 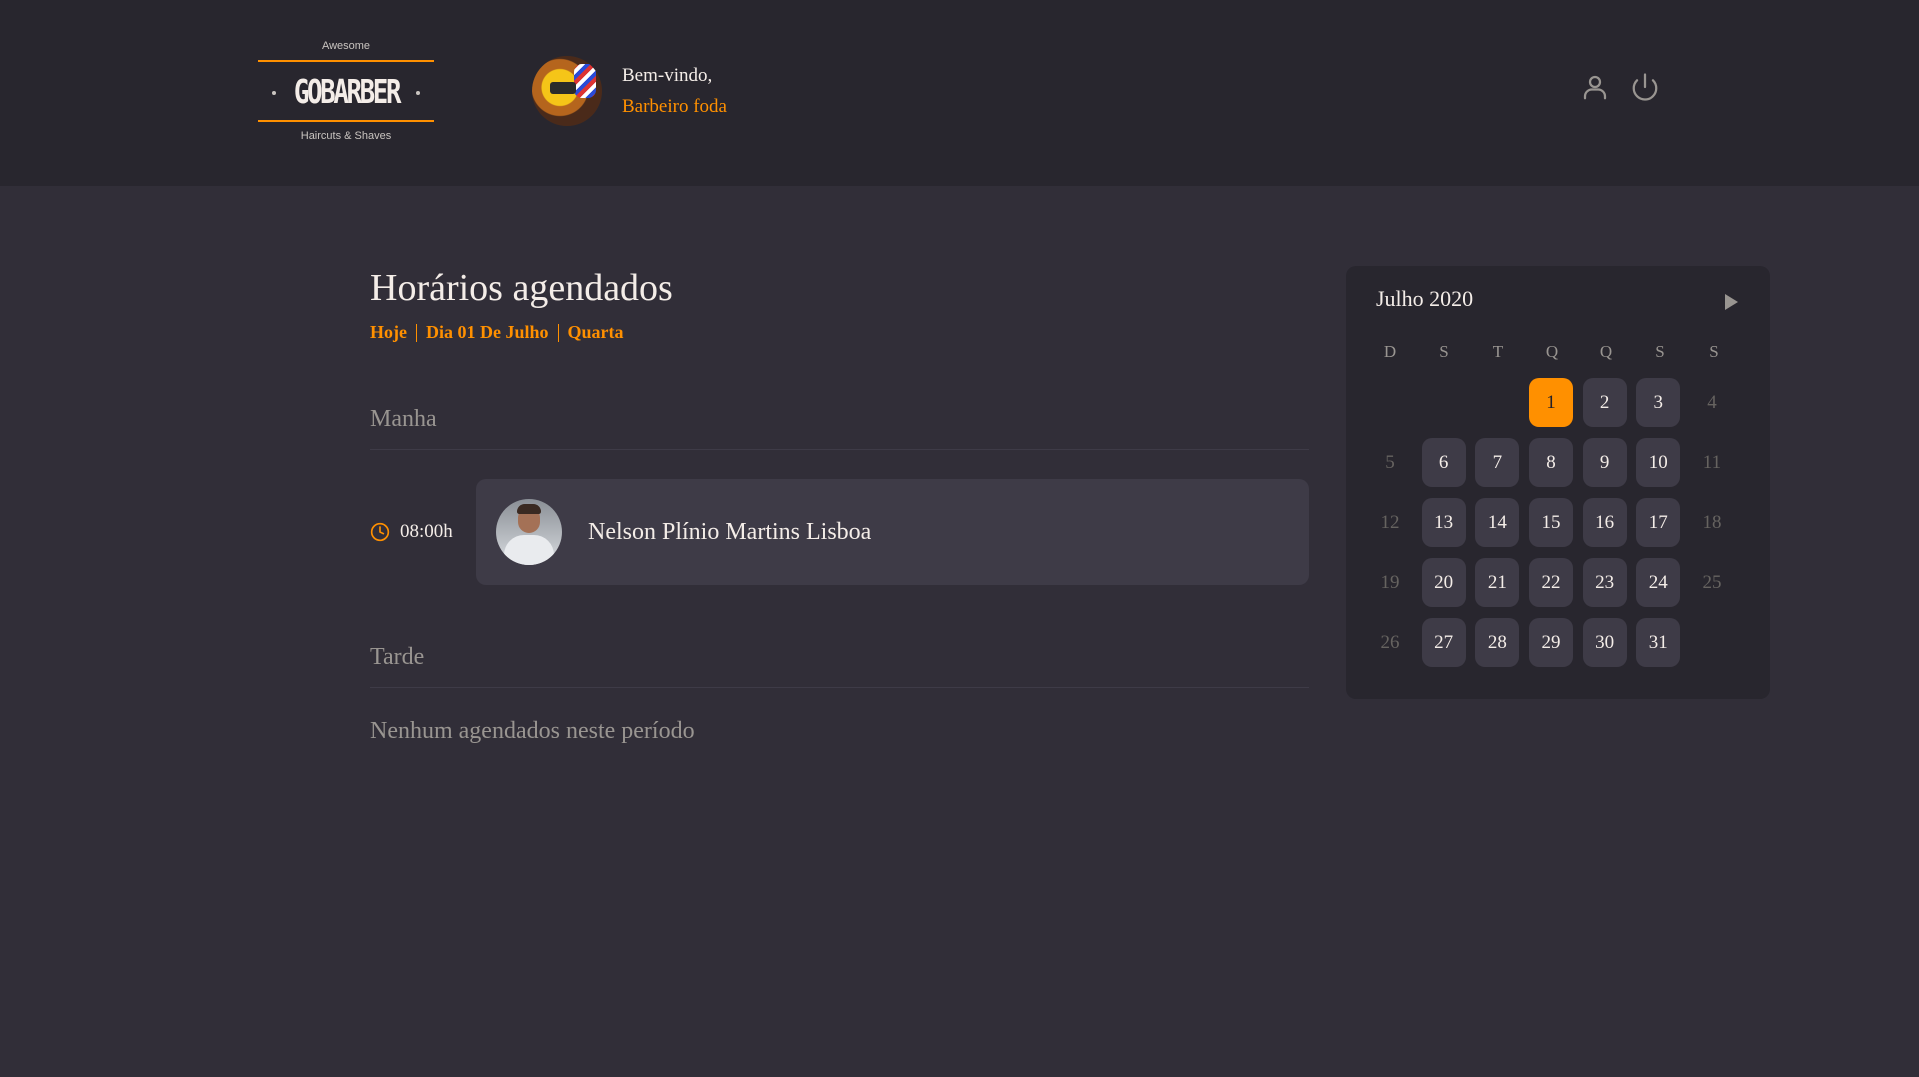 I want to click on calendar-day-selected: 1, so click(x=1550, y=402).